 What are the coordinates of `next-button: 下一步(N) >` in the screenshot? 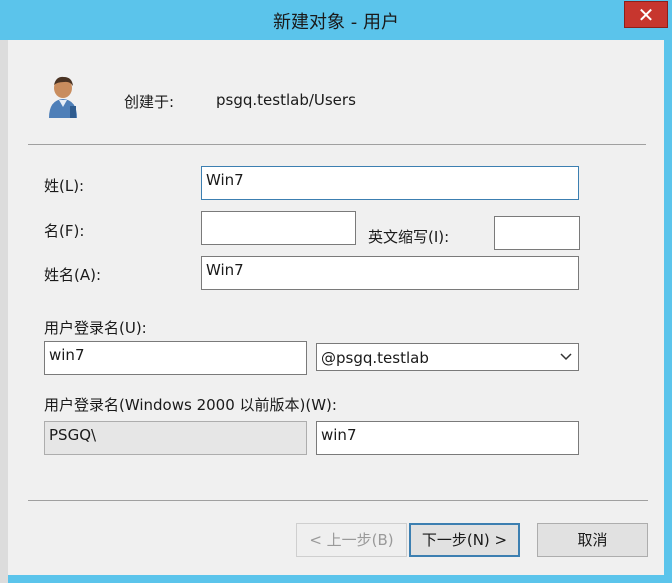 It's located at (464, 540).